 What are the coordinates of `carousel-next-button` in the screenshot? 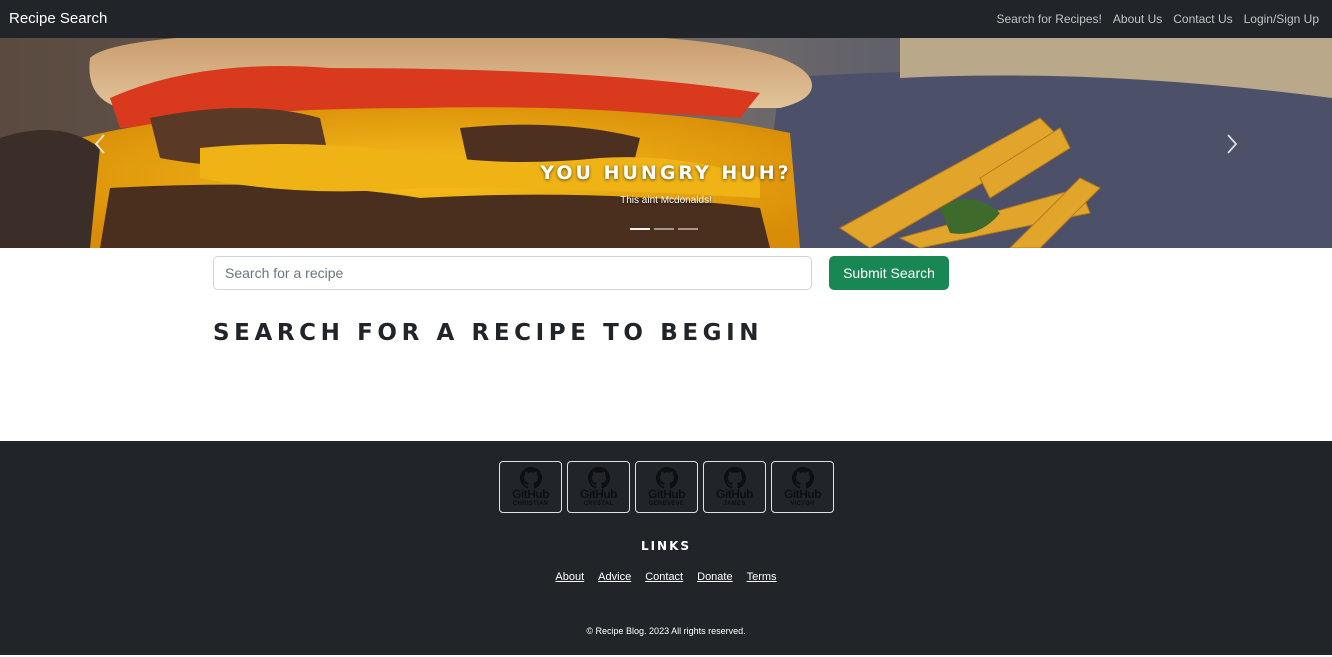 It's located at (1232, 144).